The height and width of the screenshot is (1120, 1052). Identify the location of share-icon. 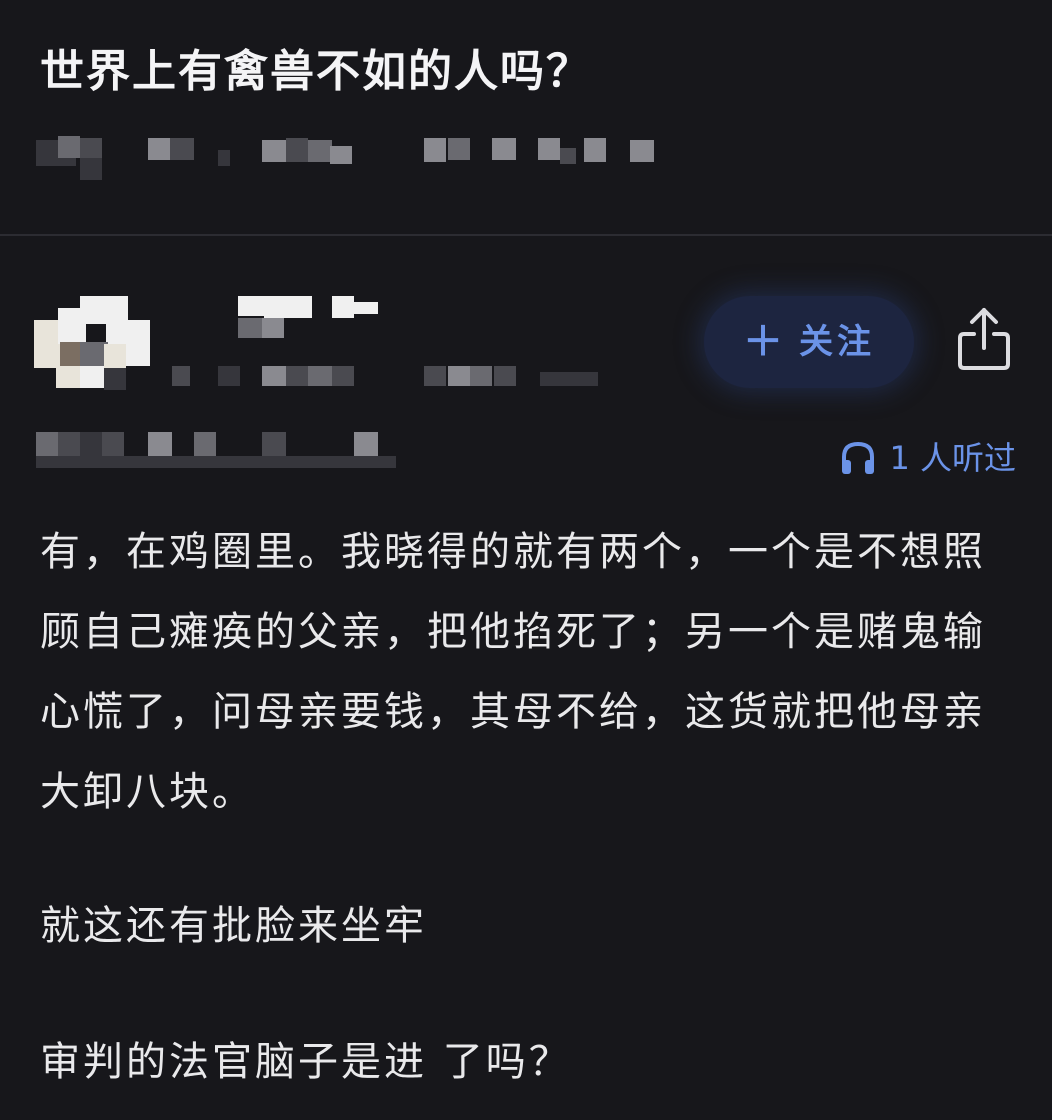
(984, 338).